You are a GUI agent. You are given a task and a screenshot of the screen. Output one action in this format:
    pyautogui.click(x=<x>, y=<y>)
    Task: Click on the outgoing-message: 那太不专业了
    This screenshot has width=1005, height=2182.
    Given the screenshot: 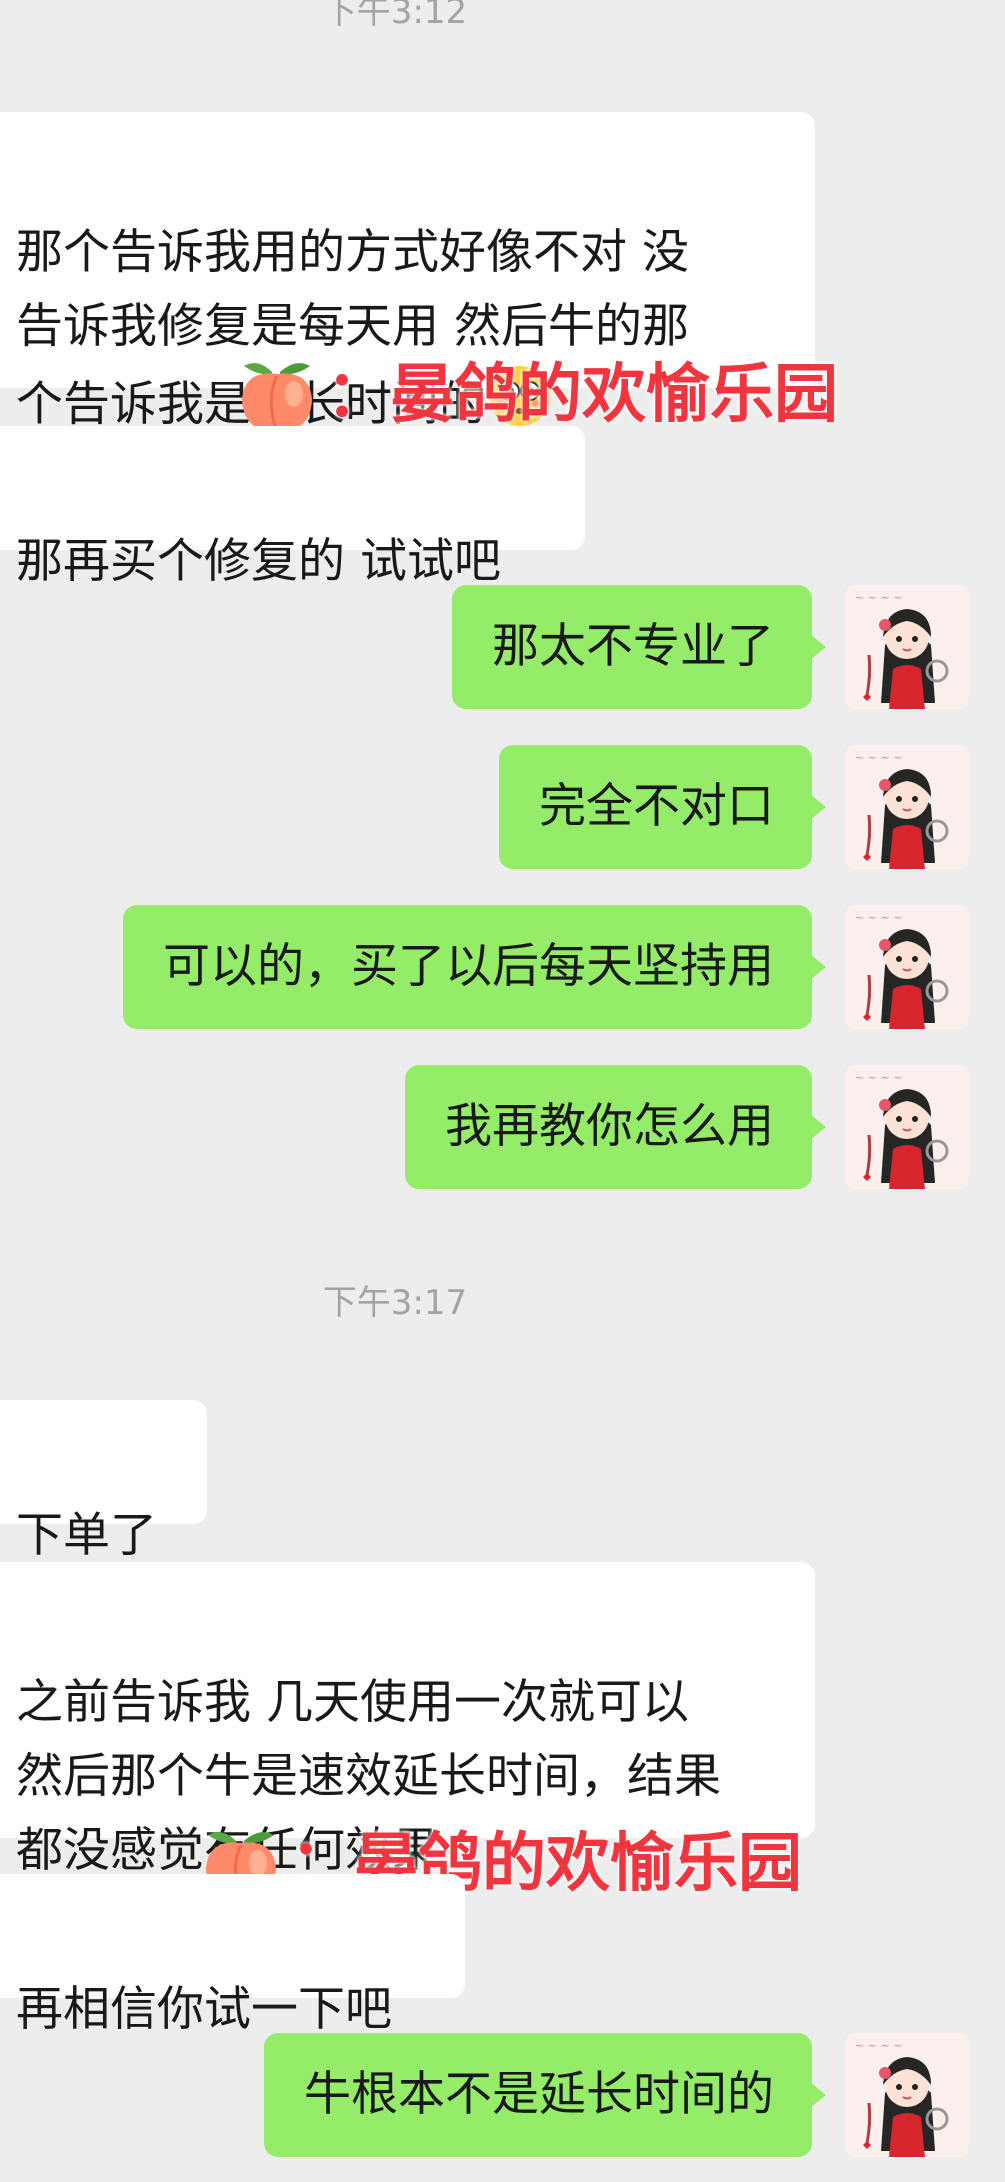 What is the action you would take?
    pyautogui.click(x=639, y=647)
    